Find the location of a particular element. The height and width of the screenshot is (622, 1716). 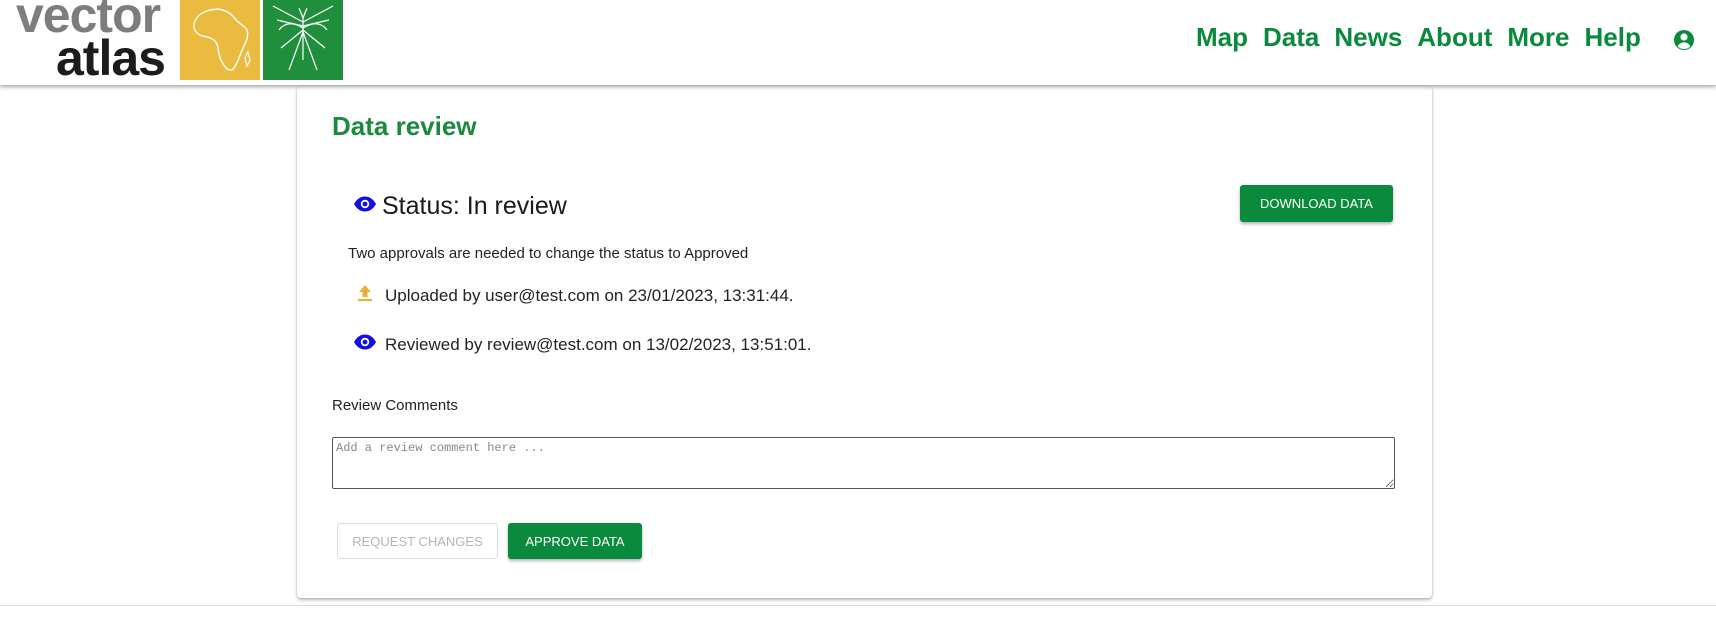

download-data-button: DOWNLOAD DATA is located at coordinates (1316, 203).